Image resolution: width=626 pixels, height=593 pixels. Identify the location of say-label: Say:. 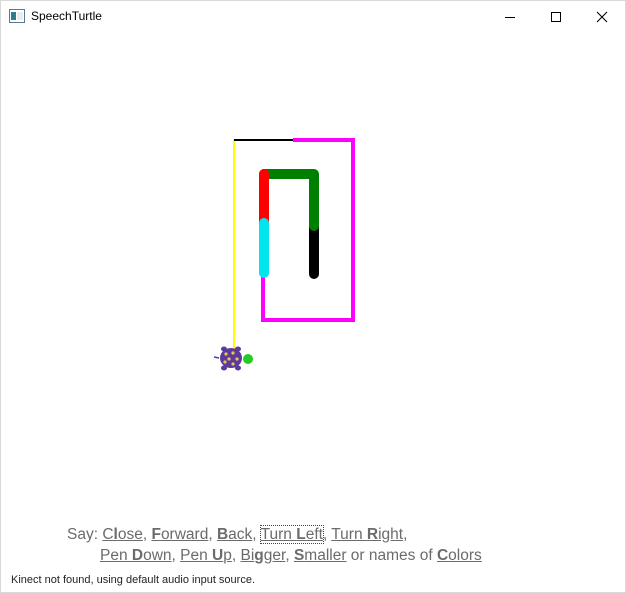
(83, 534).